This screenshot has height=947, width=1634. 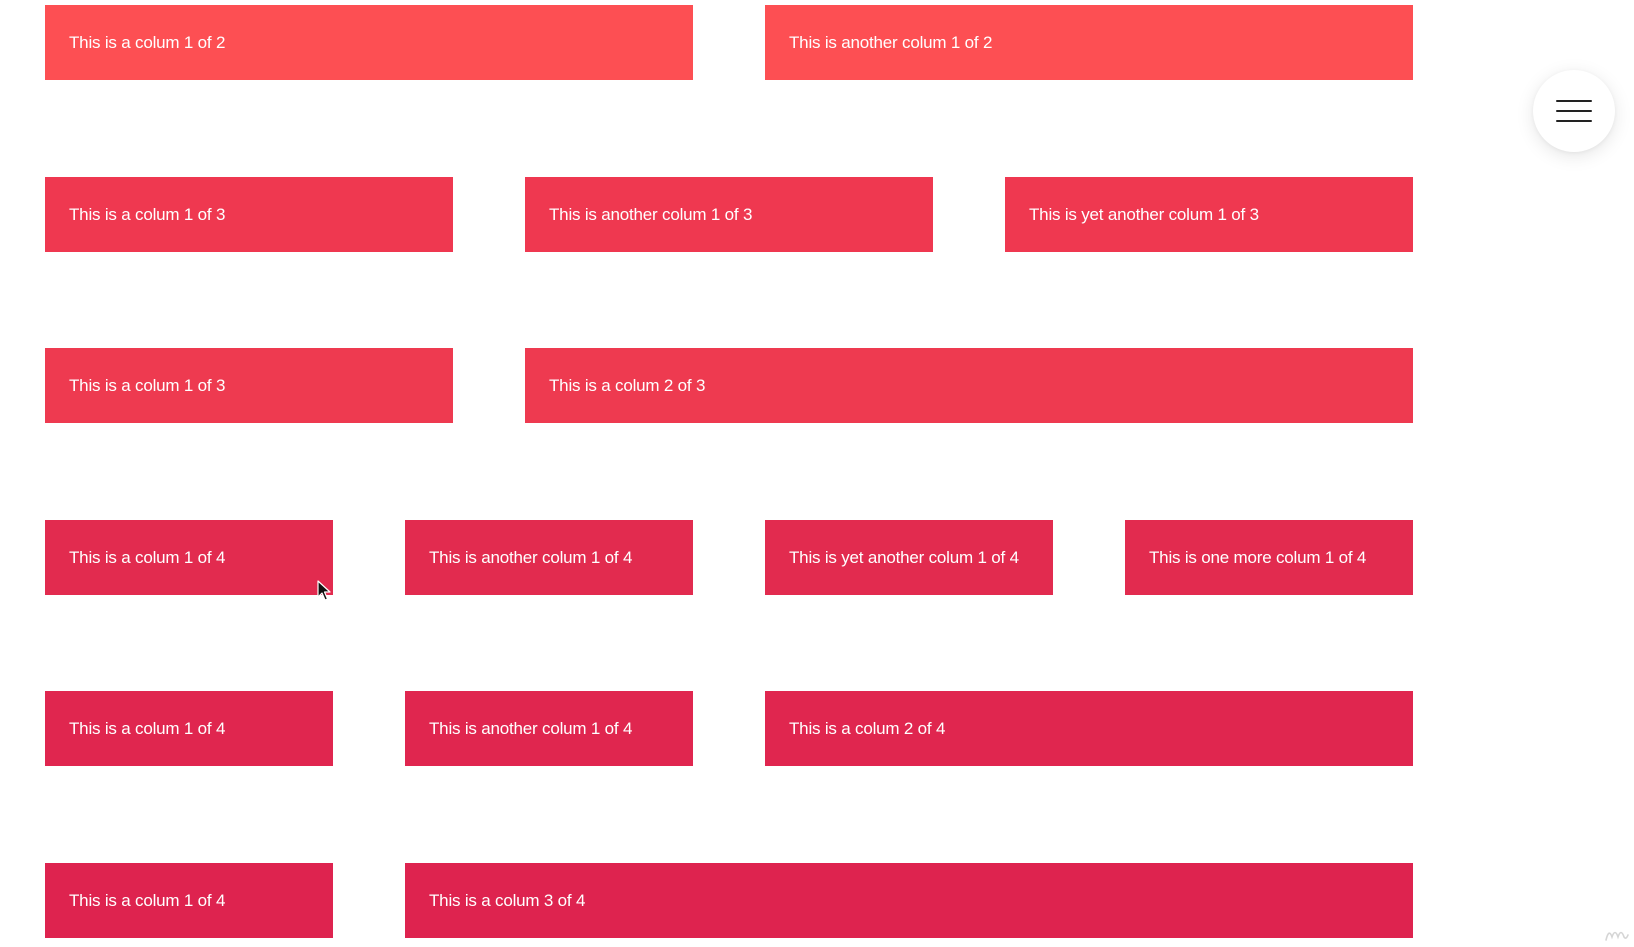 What do you see at coordinates (1617, 936) in the screenshot?
I see `logo-watermark-icon` at bounding box center [1617, 936].